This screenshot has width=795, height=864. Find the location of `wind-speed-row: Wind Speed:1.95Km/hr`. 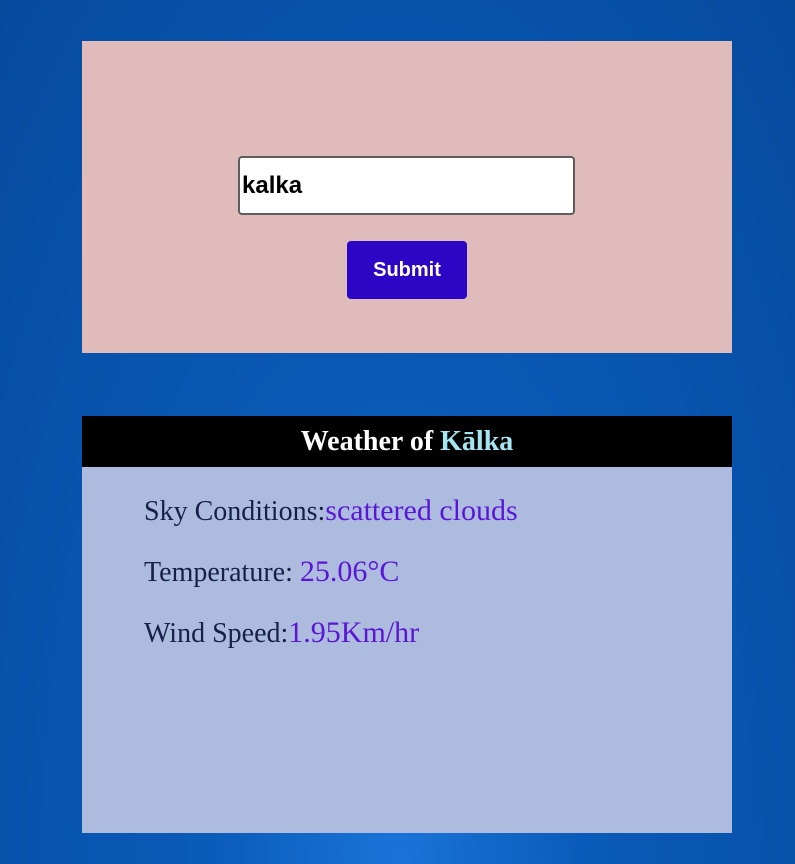

wind-speed-row: Wind Speed:1.95Km/hr is located at coordinates (281, 633).